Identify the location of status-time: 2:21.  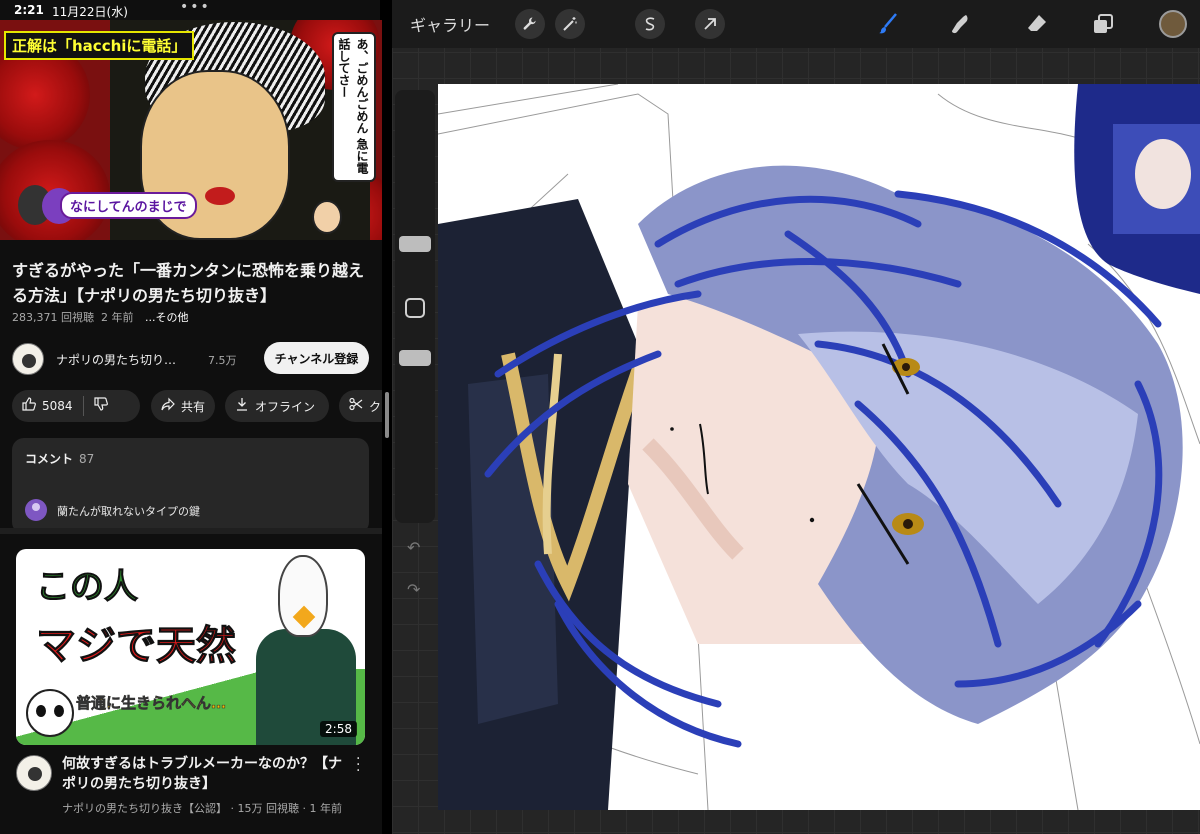
(29, 10).